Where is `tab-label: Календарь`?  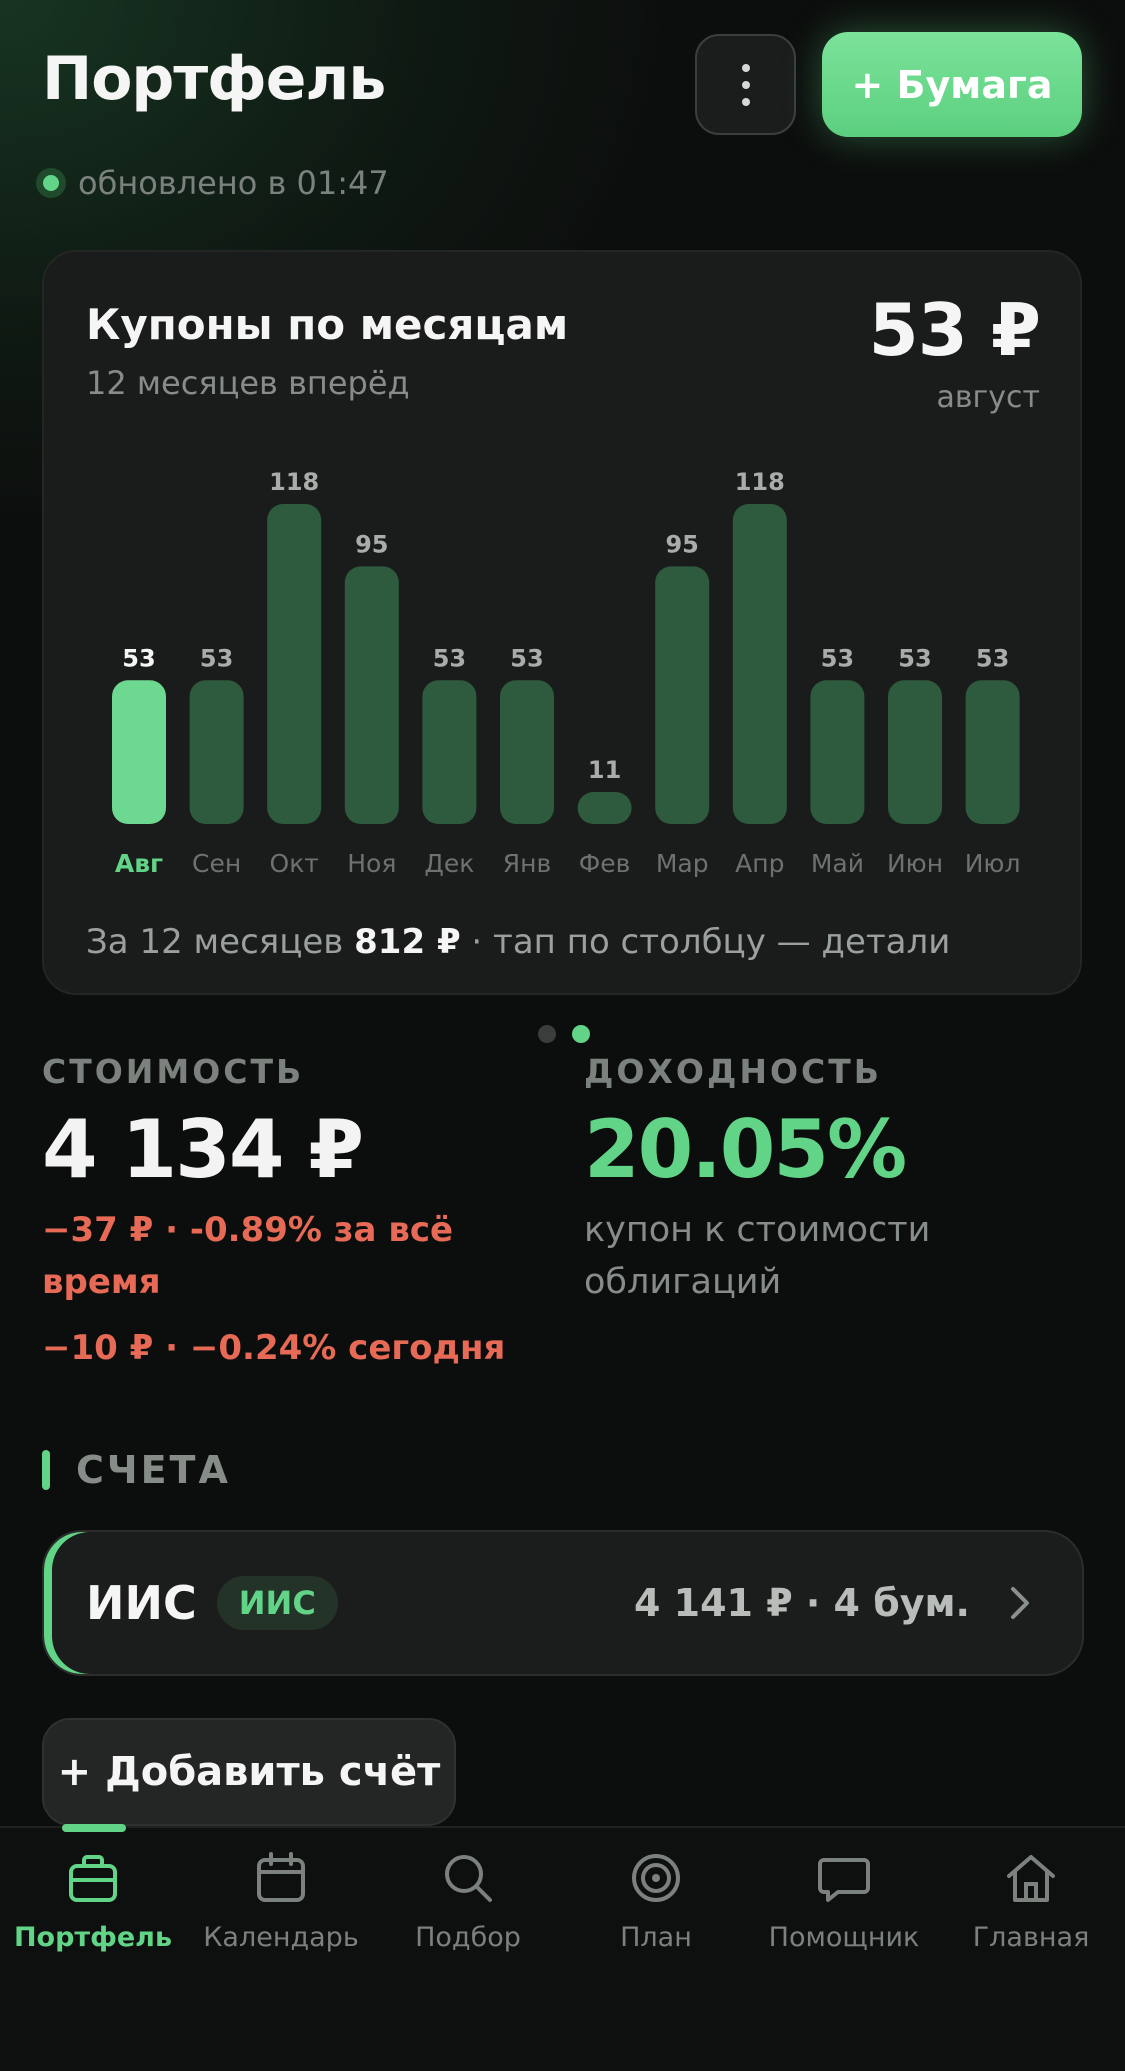
tab-label: Календарь is located at coordinates (281, 1937).